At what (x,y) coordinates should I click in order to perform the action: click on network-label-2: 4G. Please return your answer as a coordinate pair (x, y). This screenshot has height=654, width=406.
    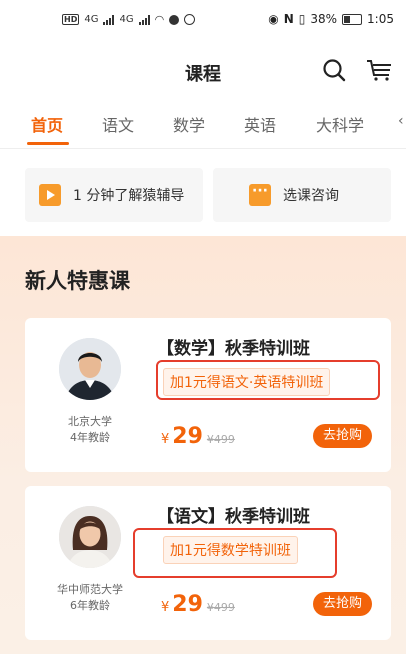
    Looking at the image, I should click on (126, 19).